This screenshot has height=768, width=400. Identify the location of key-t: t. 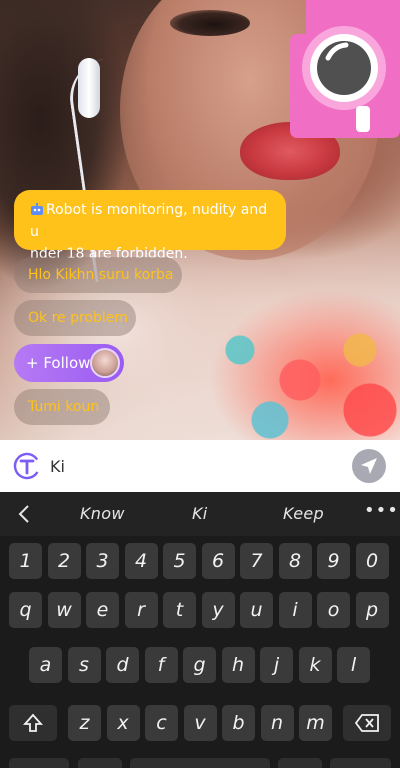
(179, 610).